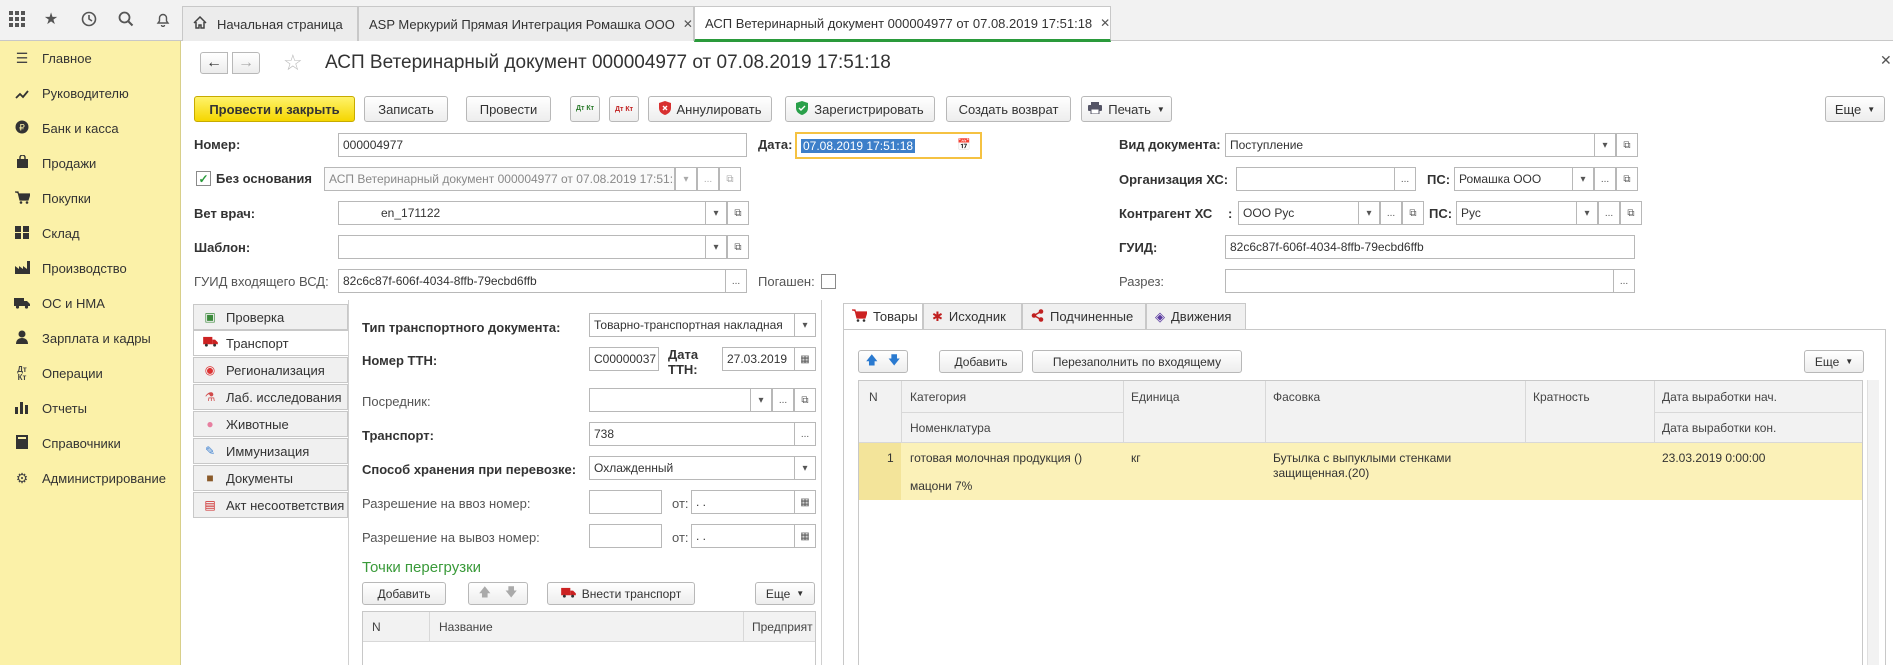 Image resolution: width=1893 pixels, height=665 pixels. What do you see at coordinates (270, 370) in the screenshot?
I see `vtab-regionalization: ◉ Регионализация` at bounding box center [270, 370].